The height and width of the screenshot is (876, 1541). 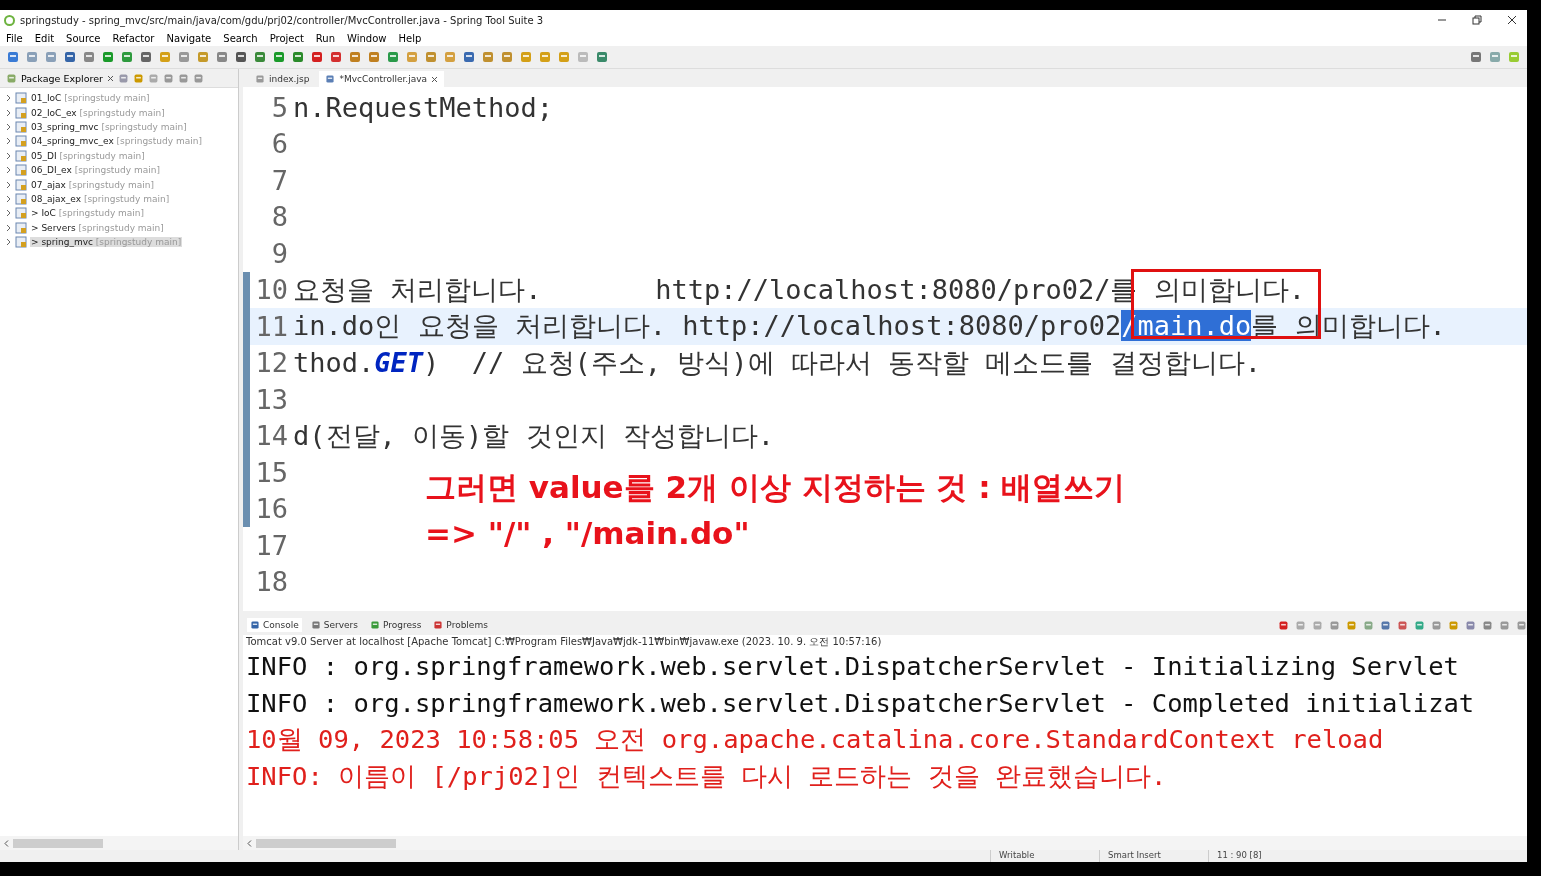 I want to click on line-number: 17, so click(x=271, y=545).